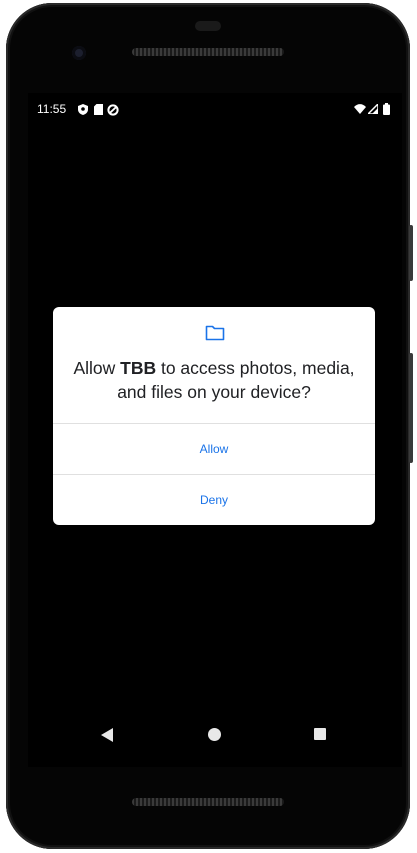 This screenshot has height=853, width=417. I want to click on deny-button: Deny, so click(214, 500).